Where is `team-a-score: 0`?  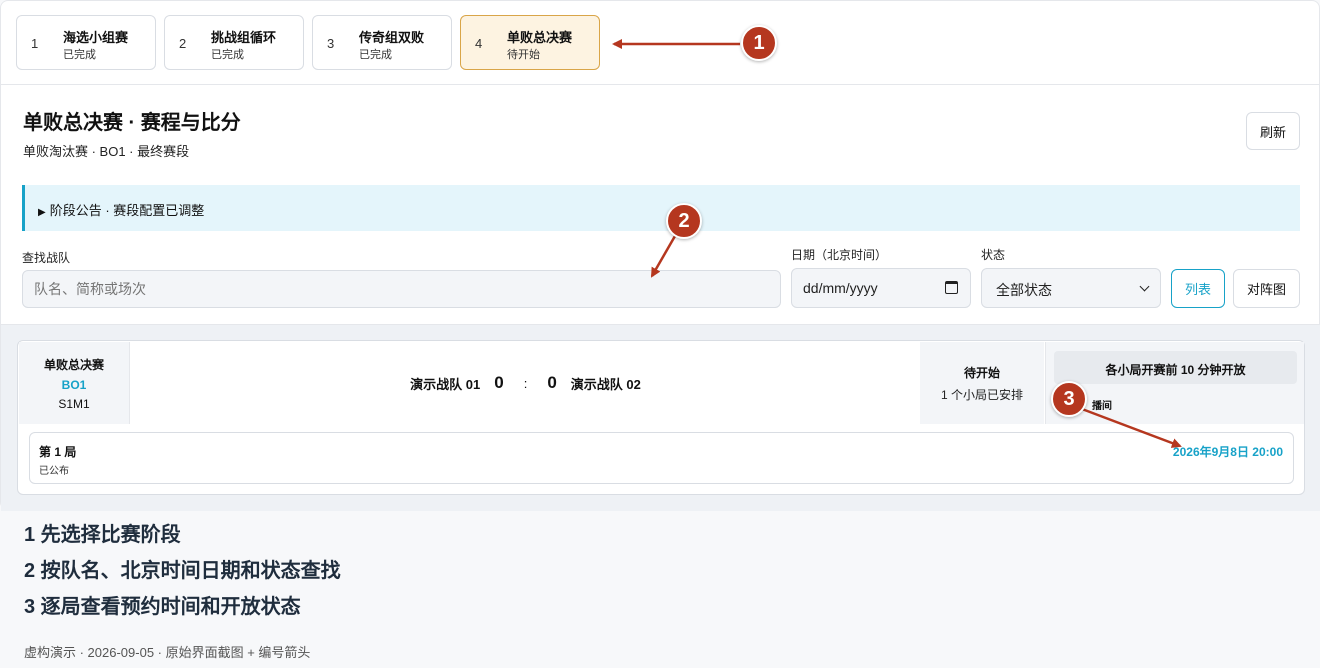
team-a-score: 0 is located at coordinates (499, 382).